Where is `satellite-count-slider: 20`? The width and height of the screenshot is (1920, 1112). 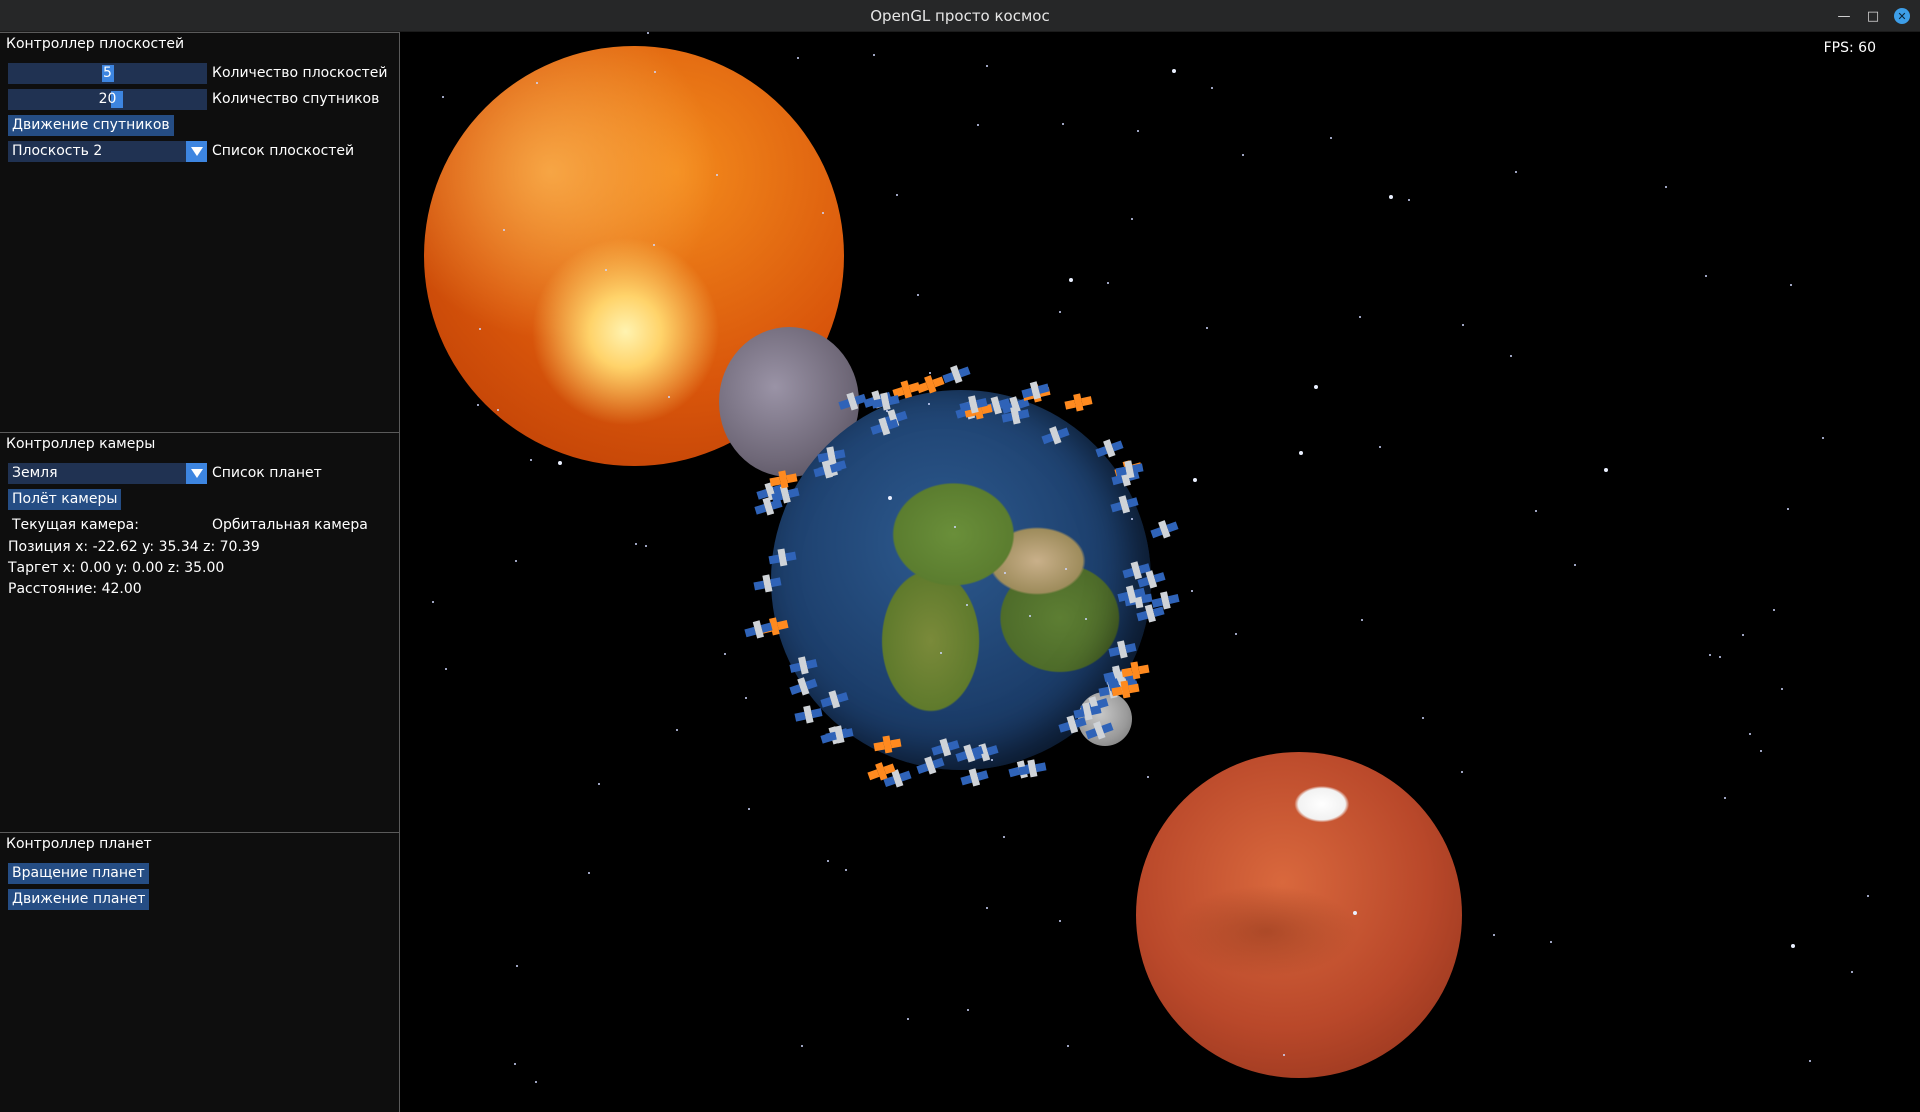 satellite-count-slider: 20 is located at coordinates (107, 99).